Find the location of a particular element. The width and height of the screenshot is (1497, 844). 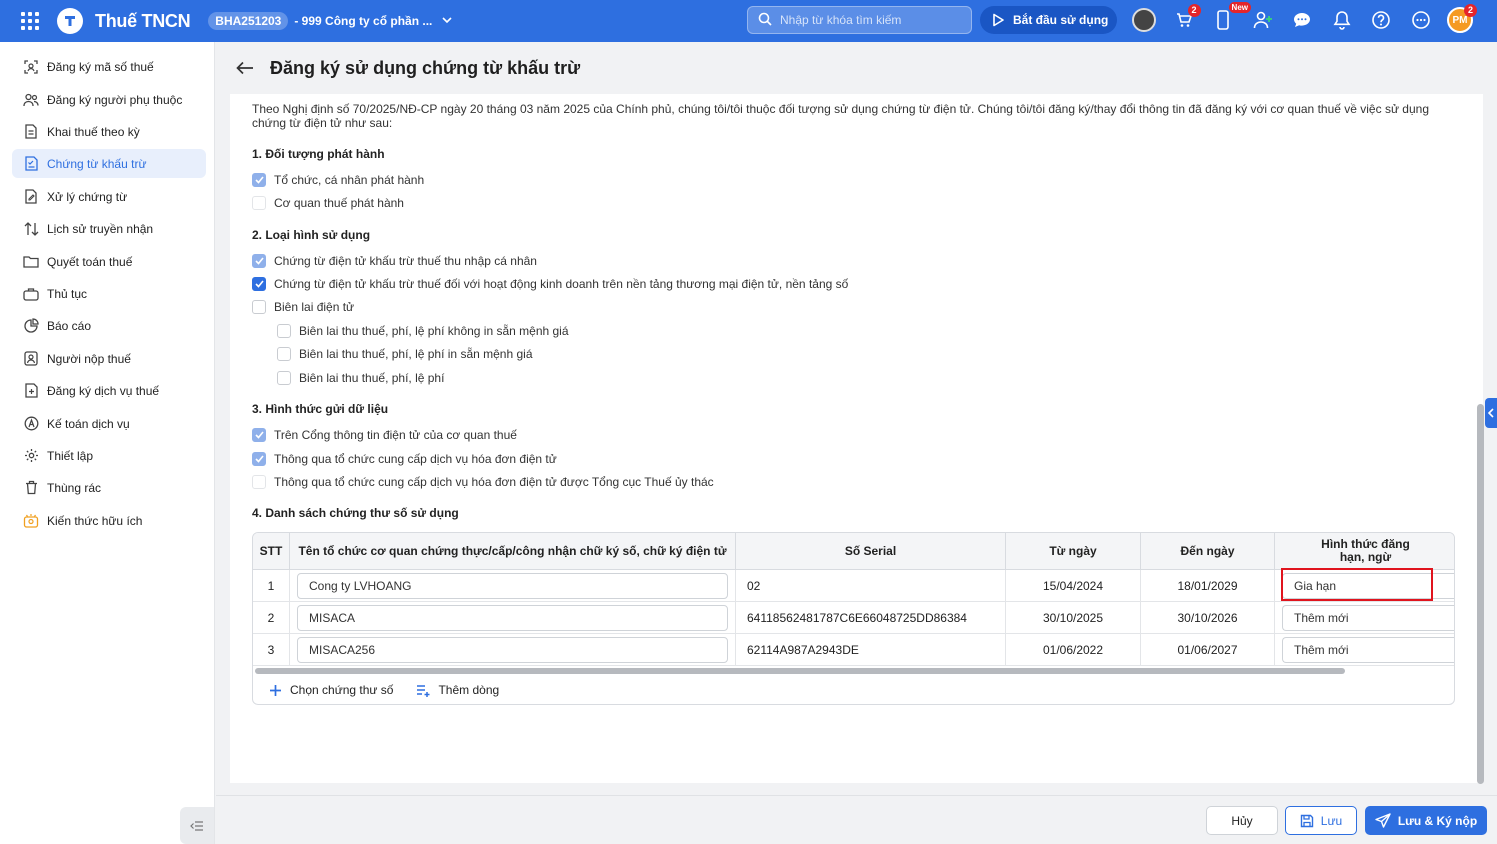

checkbox-row-tax-authority-issuer: Cơ quan thuế phát hành is located at coordinates (328, 203).